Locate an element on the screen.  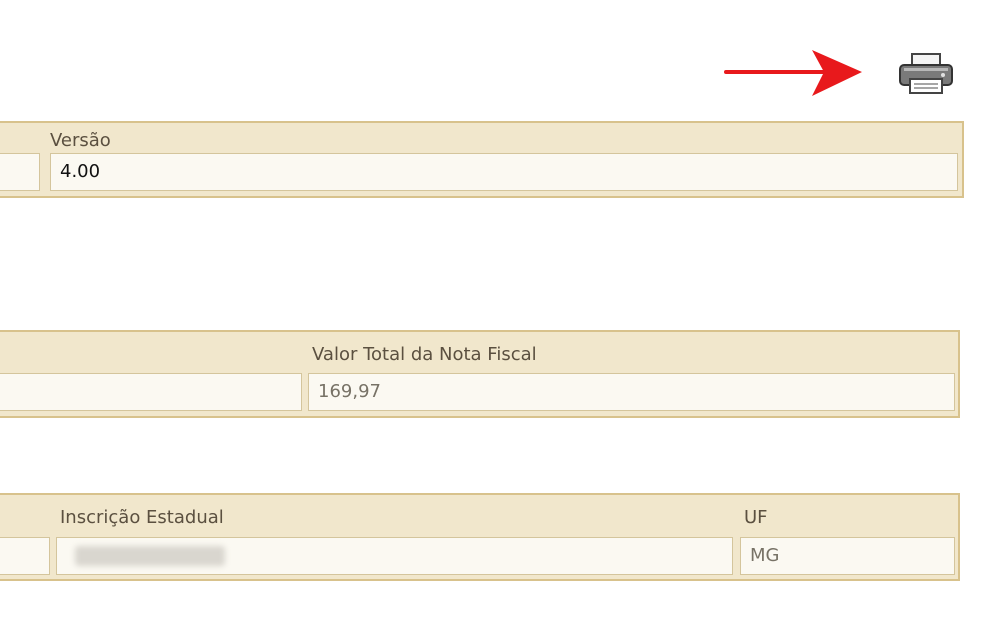
total-value-label: Valor Total da Nota Fiscal is located at coordinates (424, 354).